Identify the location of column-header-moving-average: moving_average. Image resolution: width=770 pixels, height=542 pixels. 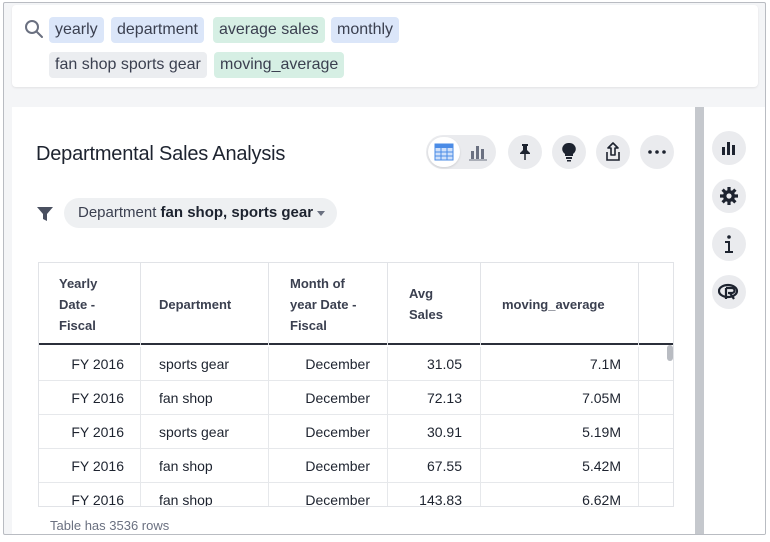
(560, 304).